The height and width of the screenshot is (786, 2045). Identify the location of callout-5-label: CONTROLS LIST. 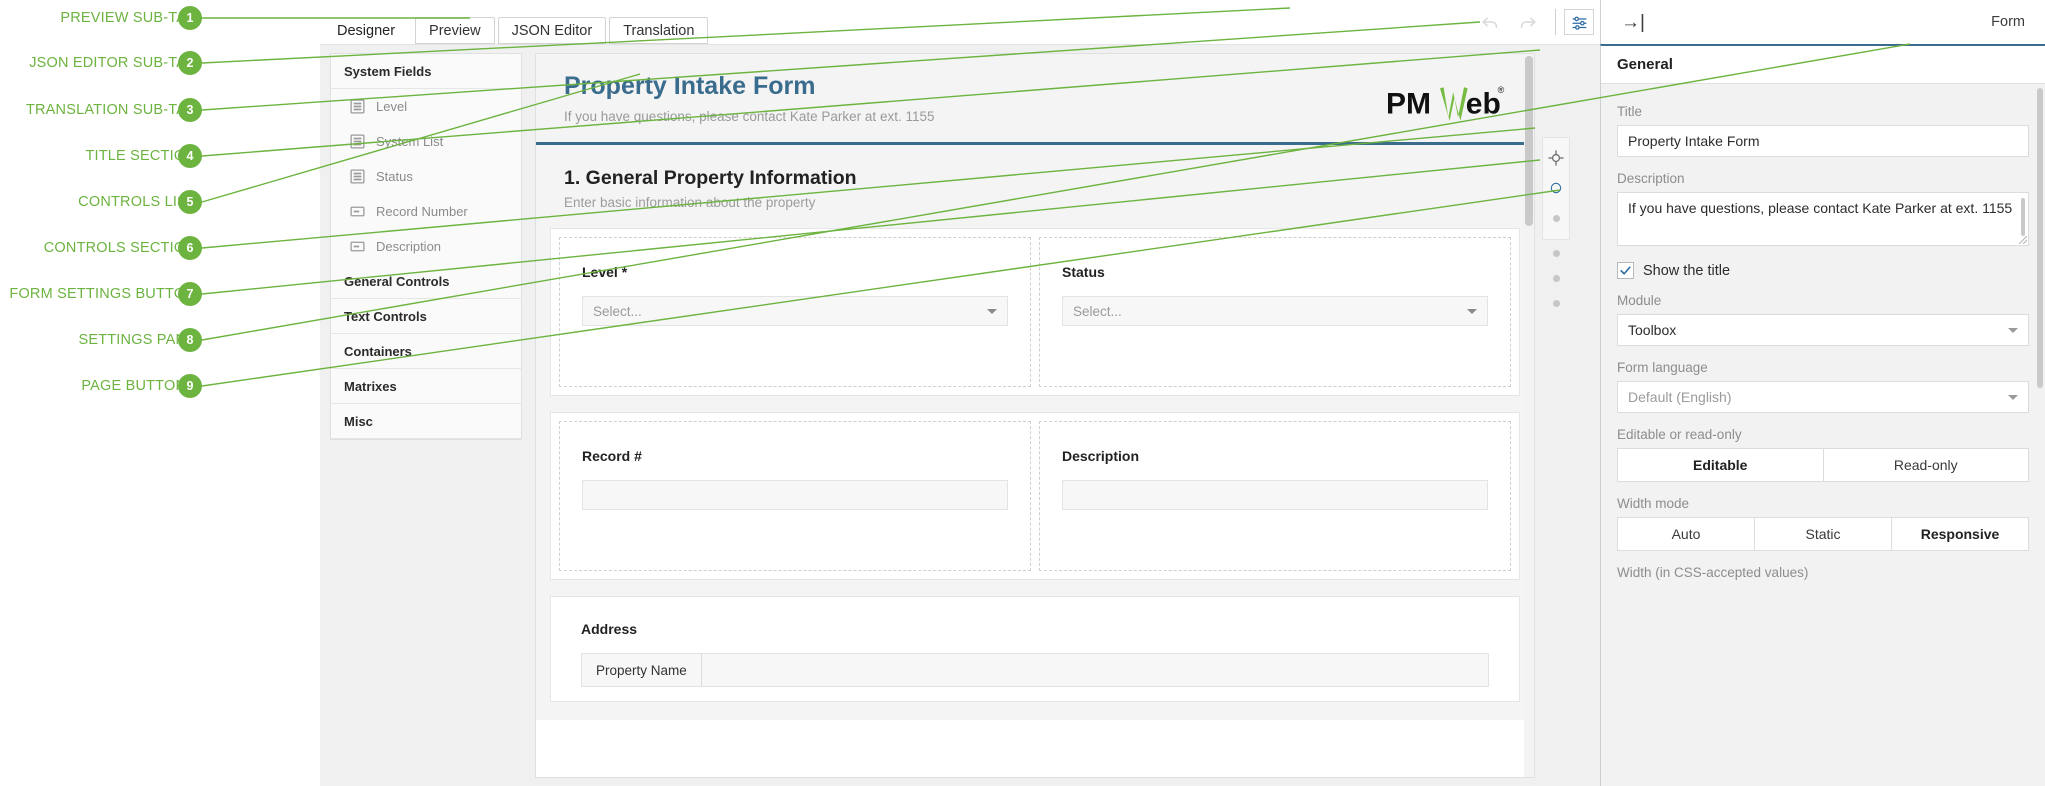
(137, 202).